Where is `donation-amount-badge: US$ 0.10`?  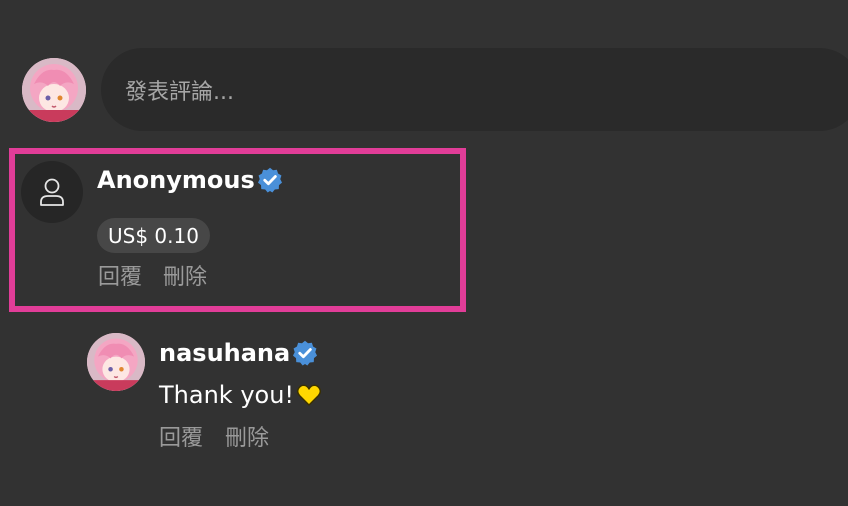
donation-amount-badge: US$ 0.10 is located at coordinates (153, 235).